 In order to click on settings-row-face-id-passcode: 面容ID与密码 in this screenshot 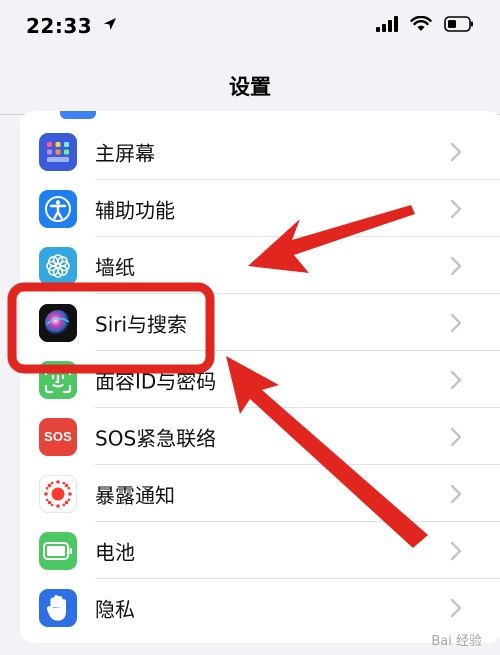, I will do `click(260, 379)`.